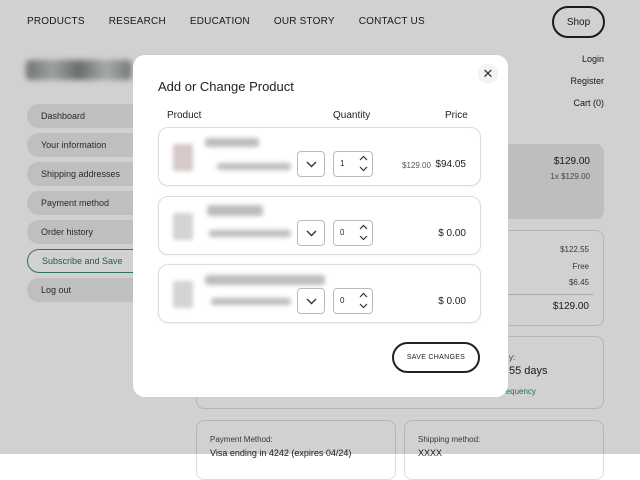  Describe the element at coordinates (456, 115) in the screenshot. I see `column-header-price: Price` at that location.